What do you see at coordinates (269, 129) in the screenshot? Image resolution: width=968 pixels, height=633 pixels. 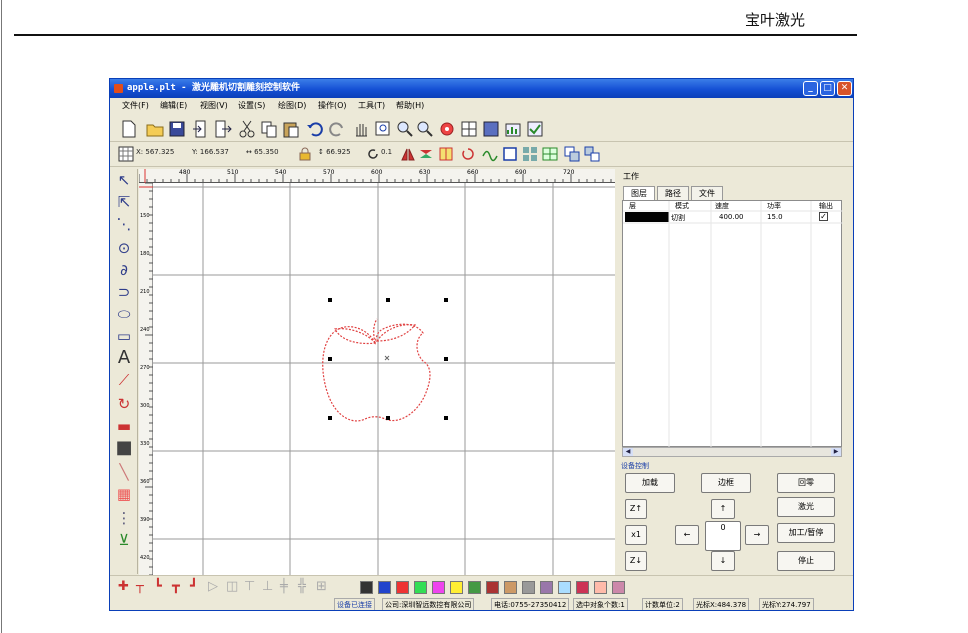 I see `copy-icon` at bounding box center [269, 129].